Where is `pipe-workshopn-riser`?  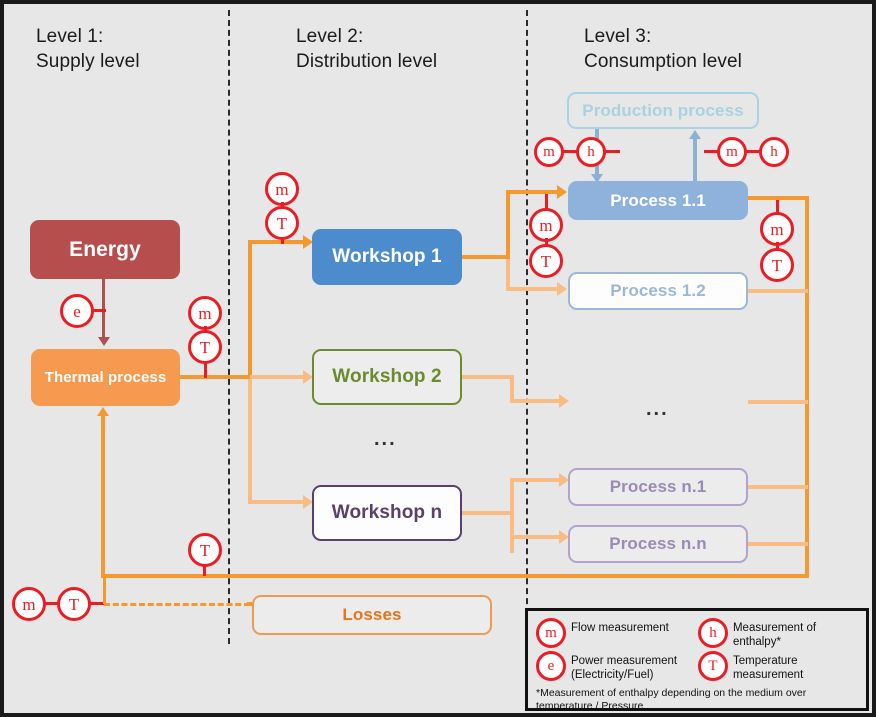 pipe-workshopn-riser is located at coordinates (512, 515).